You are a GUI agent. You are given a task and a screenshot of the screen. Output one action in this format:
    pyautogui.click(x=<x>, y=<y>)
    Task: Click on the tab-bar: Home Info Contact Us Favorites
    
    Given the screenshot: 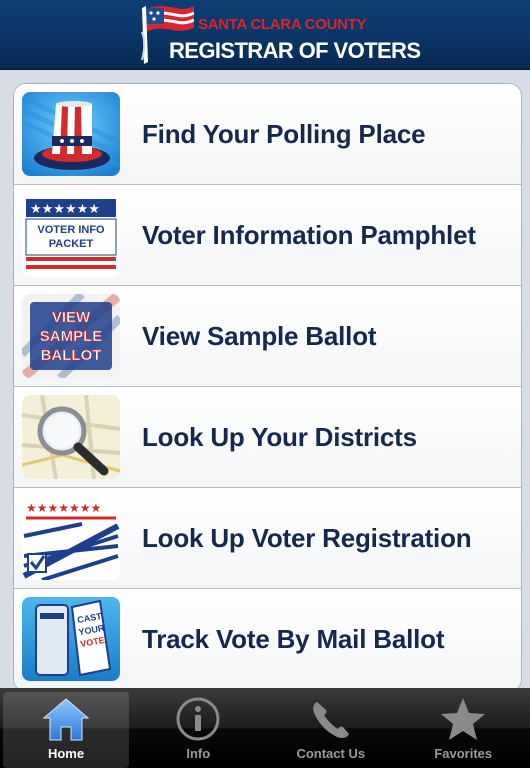 What is the action you would take?
    pyautogui.click(x=265, y=728)
    